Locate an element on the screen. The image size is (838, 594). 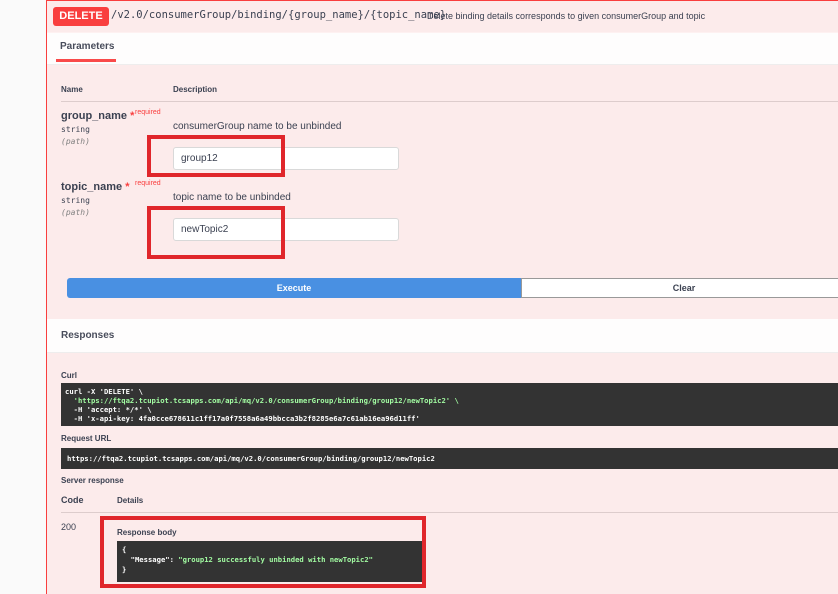
responses-title: Responses is located at coordinates (88, 335).